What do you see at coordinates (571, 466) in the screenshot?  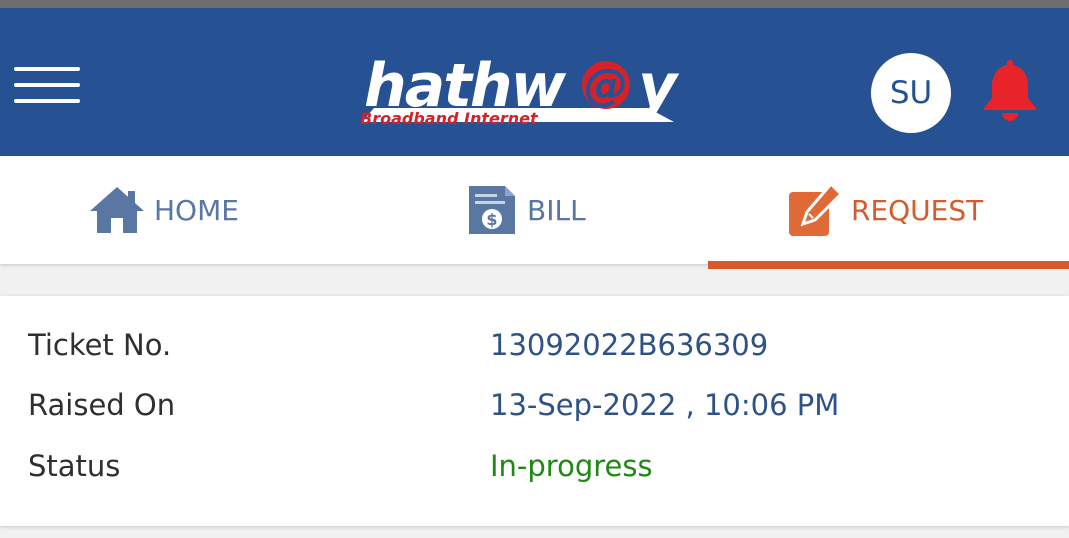 I see `status-value: In-progress` at bounding box center [571, 466].